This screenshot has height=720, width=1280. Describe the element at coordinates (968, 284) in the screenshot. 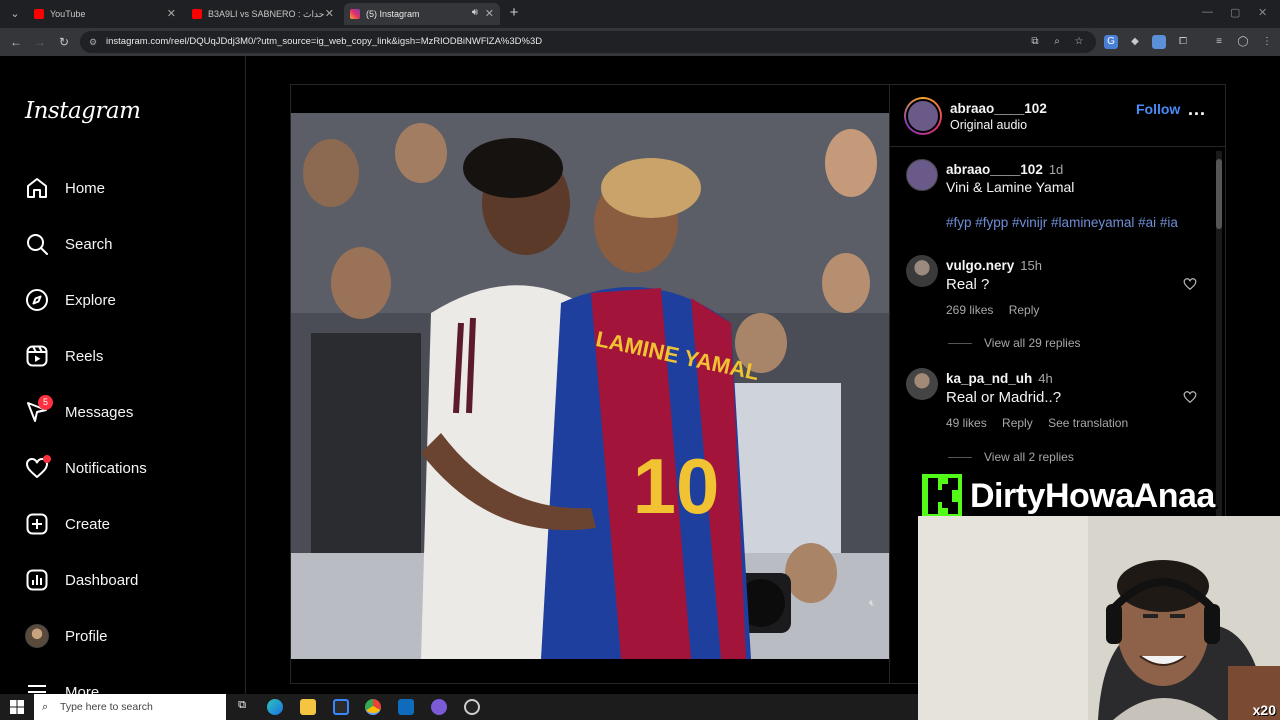

I see `comment-text: Real ?` at that location.